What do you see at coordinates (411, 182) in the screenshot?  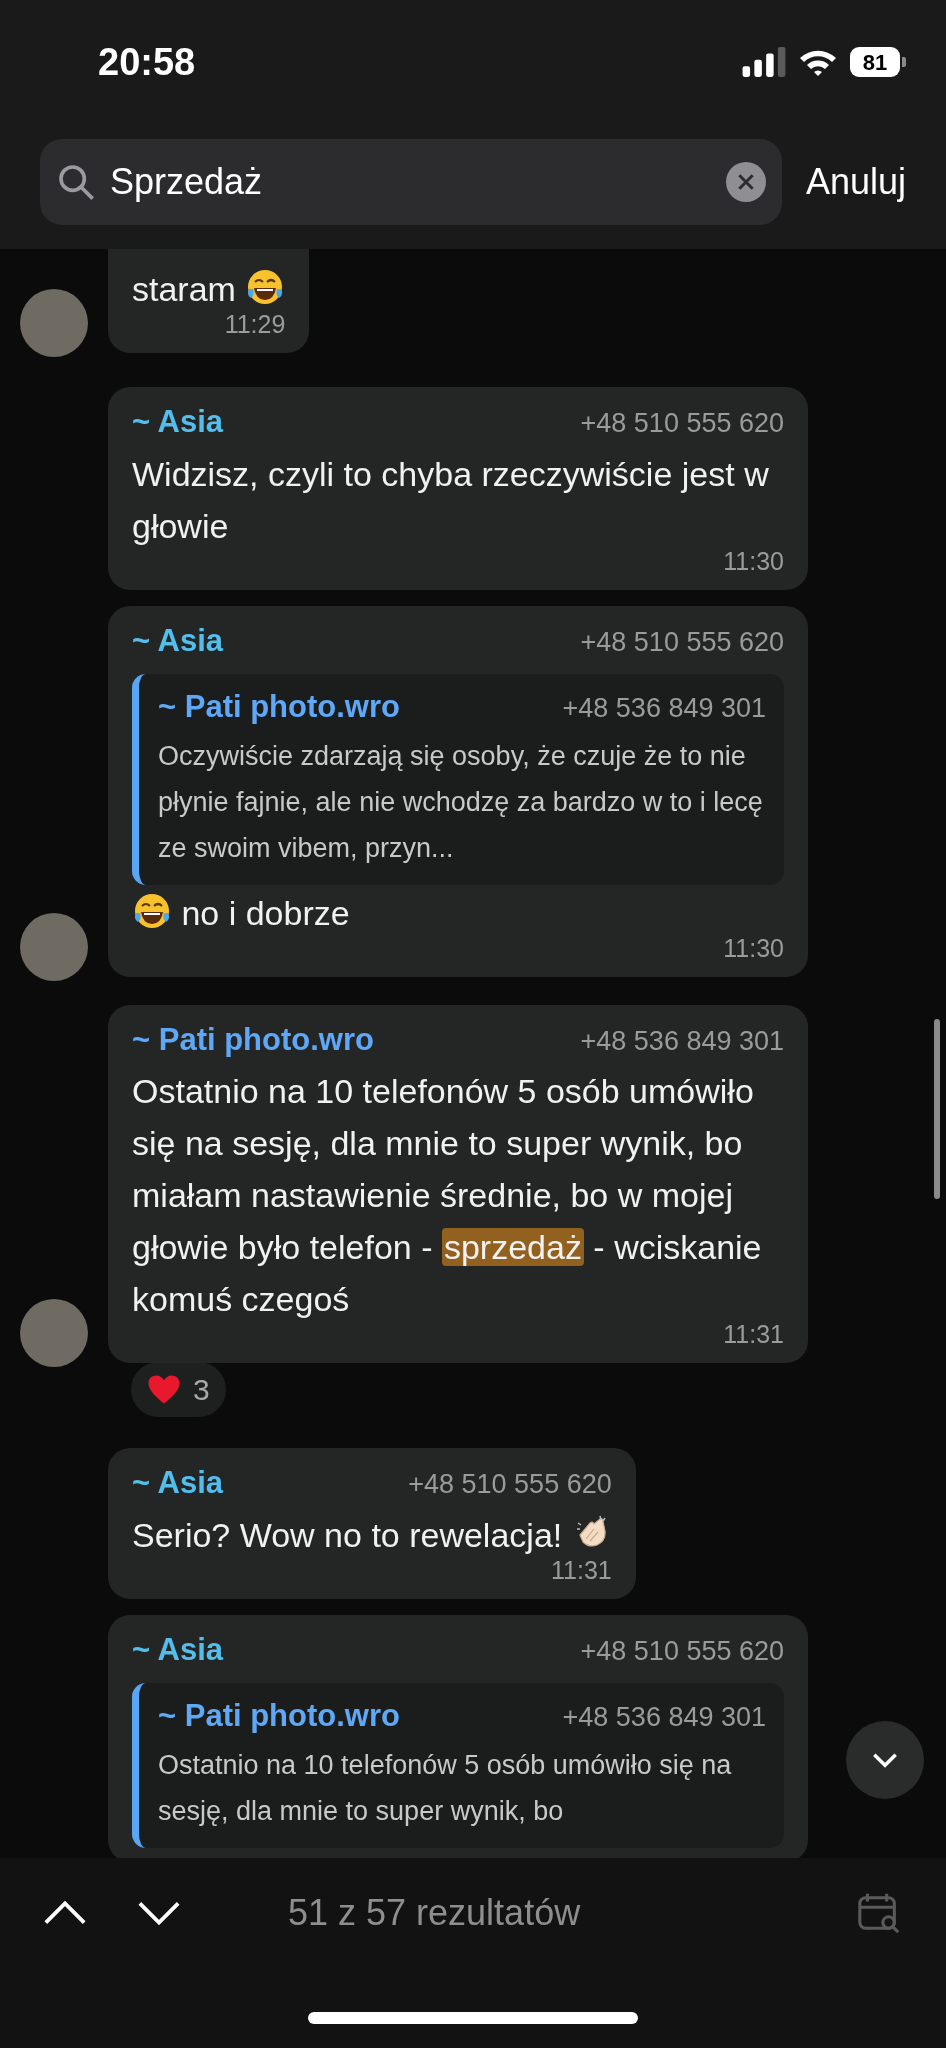 I see `search-field: Sprzedaż` at bounding box center [411, 182].